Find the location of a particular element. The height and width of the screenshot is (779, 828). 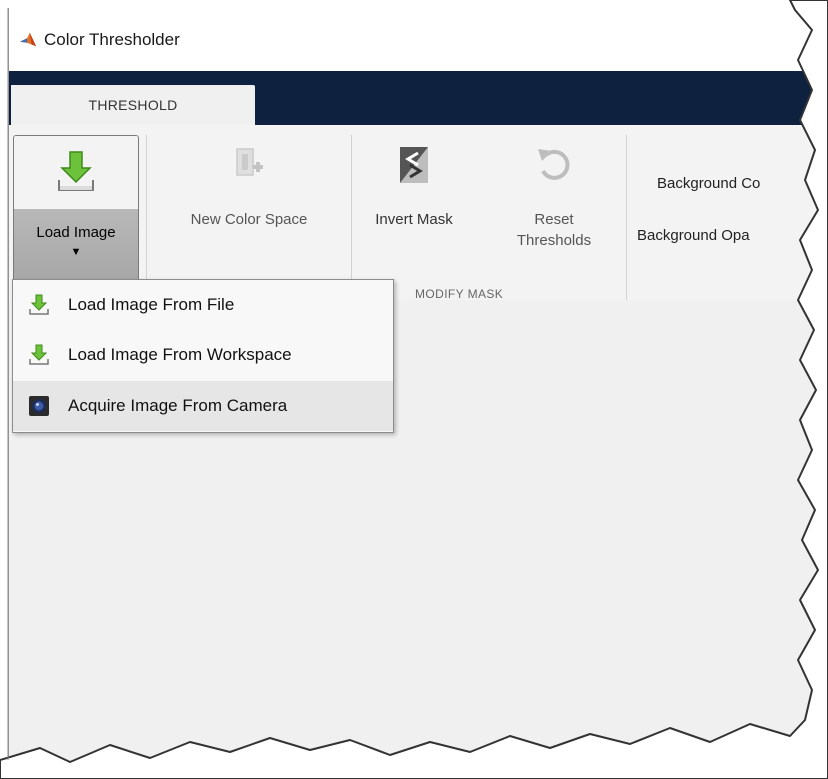

background-opacity-label: Background Opa is located at coordinates (693, 235).